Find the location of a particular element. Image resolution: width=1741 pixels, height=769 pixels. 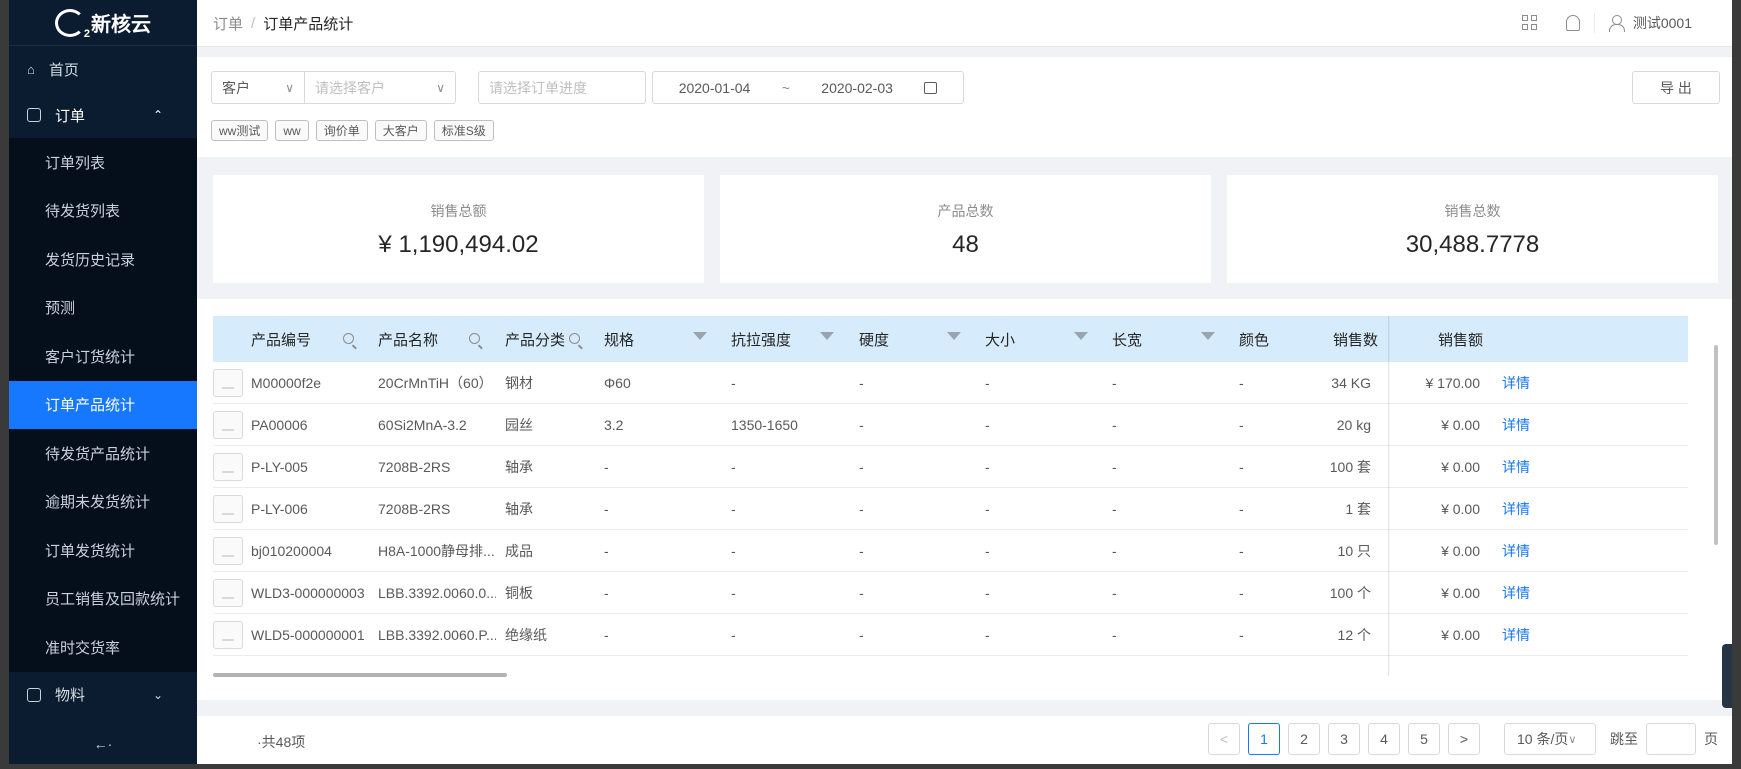

page-button: 3 is located at coordinates (1344, 739).